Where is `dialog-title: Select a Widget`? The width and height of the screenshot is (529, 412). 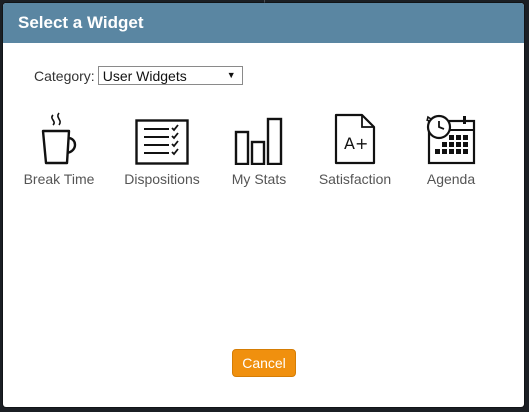 dialog-title: Select a Widget is located at coordinates (81, 22).